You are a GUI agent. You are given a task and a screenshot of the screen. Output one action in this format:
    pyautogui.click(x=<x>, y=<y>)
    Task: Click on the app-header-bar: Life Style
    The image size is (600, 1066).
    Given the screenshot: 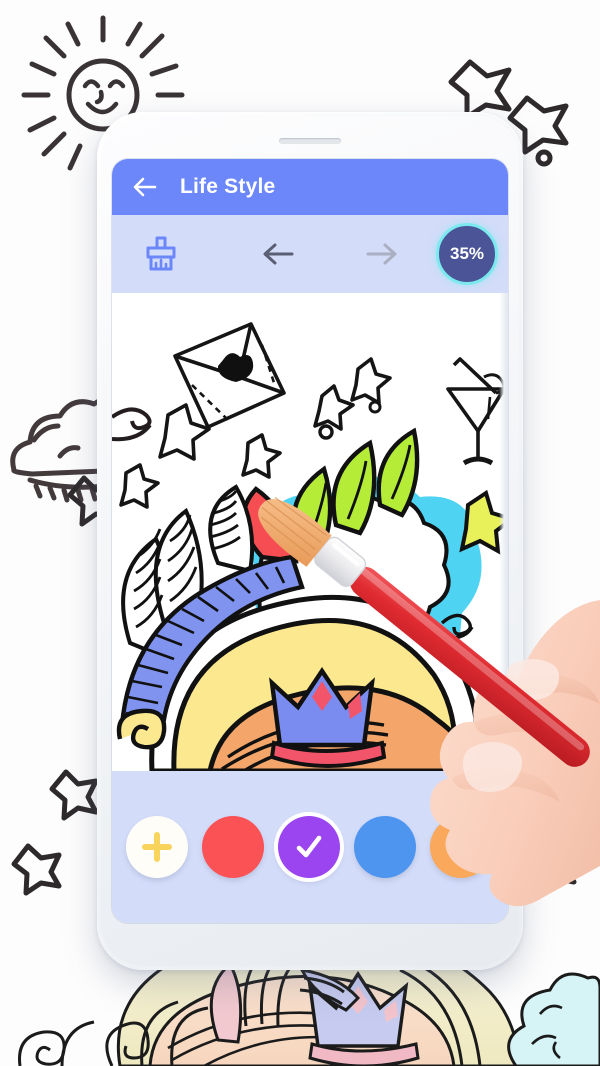 What is the action you would take?
    pyautogui.click(x=310, y=187)
    